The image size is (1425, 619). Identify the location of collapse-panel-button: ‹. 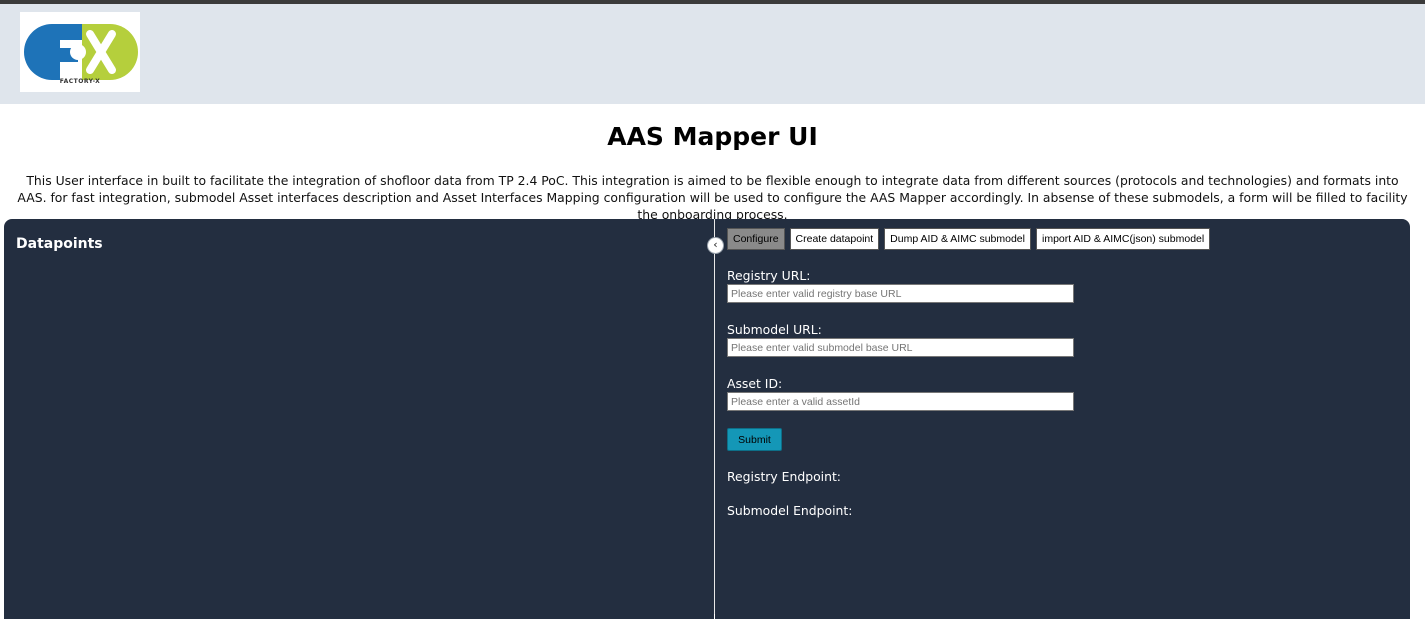
(715, 245).